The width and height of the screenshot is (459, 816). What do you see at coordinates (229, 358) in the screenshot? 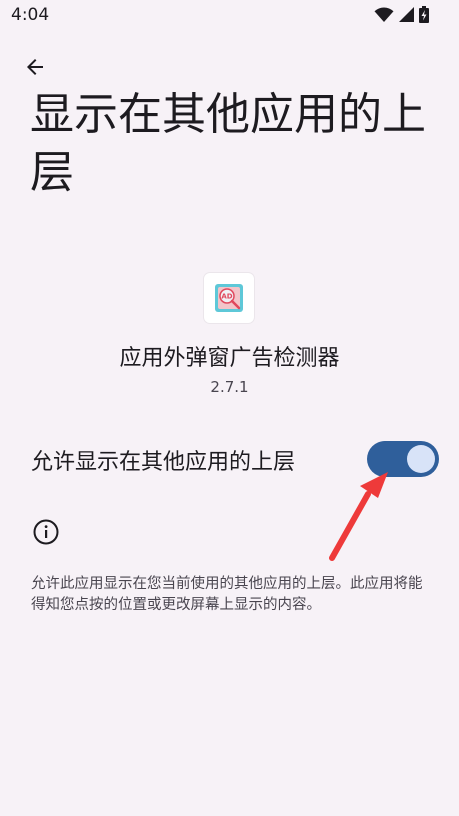
I see `app-name: 应用外弹窗广告检测器` at bounding box center [229, 358].